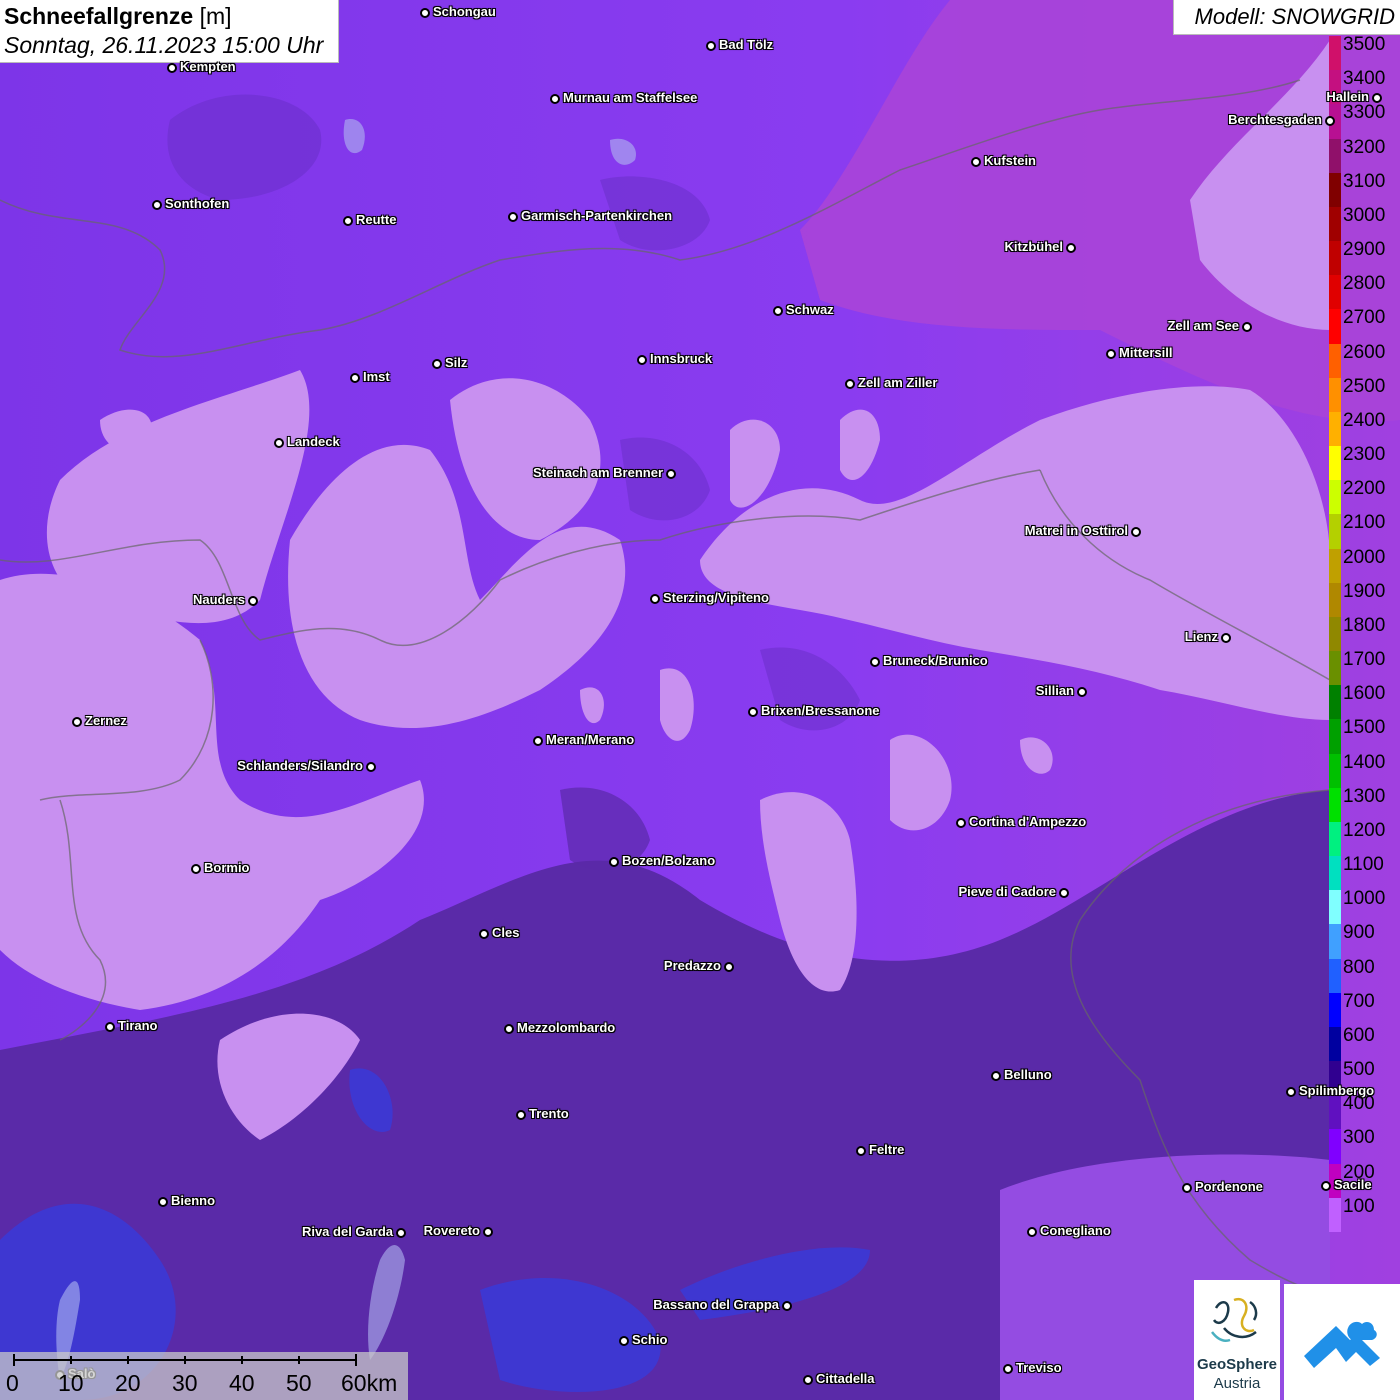  Describe the element at coordinates (716, 1305) in the screenshot. I see `city-label: Bassano del Grappa` at that location.